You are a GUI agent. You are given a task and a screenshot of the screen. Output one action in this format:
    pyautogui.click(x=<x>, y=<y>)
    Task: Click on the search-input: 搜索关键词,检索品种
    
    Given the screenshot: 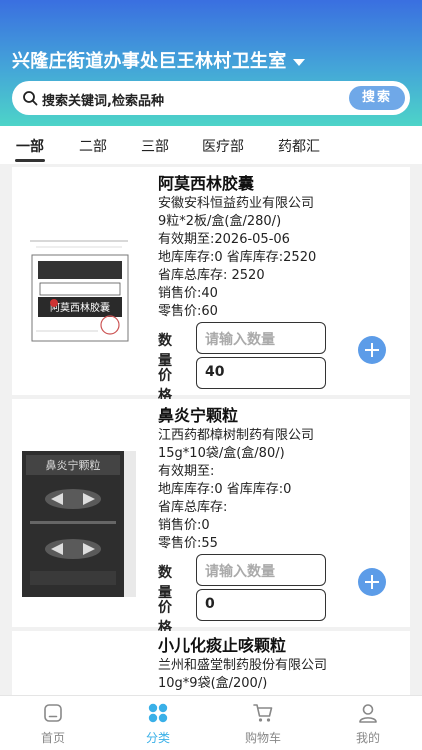 What is the action you would take?
    pyautogui.click(x=103, y=99)
    